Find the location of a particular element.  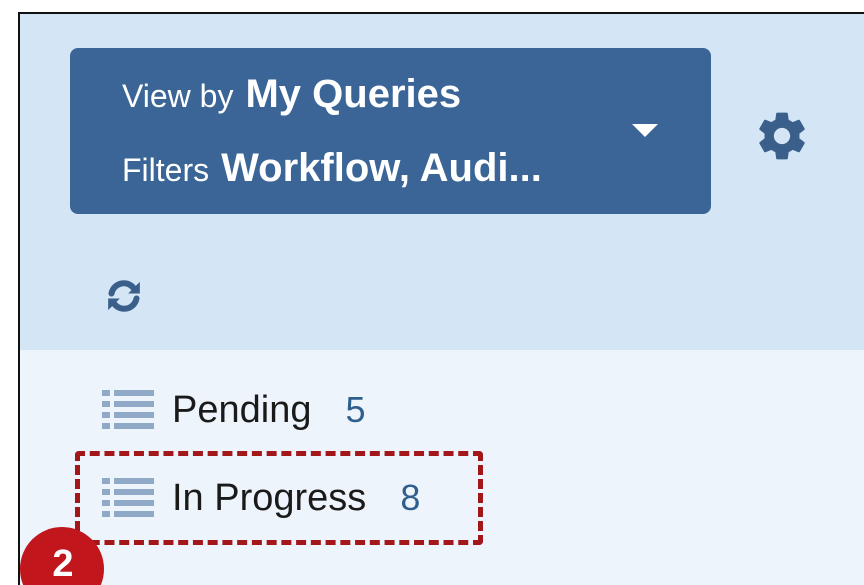

gear-icon is located at coordinates (782, 136).